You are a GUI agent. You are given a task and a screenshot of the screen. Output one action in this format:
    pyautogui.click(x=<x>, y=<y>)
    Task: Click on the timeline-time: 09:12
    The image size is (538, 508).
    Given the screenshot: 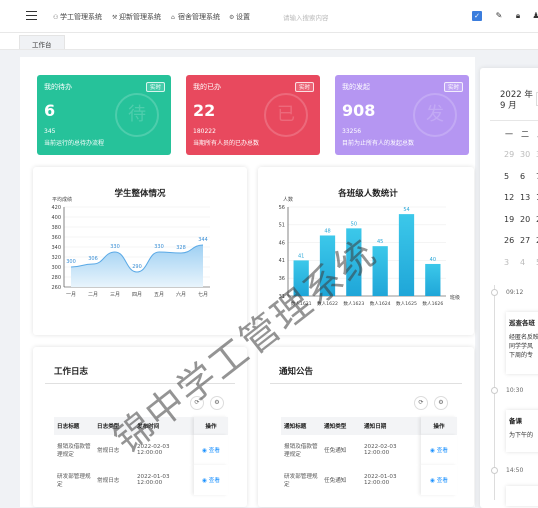 What is the action you would take?
    pyautogui.click(x=515, y=292)
    